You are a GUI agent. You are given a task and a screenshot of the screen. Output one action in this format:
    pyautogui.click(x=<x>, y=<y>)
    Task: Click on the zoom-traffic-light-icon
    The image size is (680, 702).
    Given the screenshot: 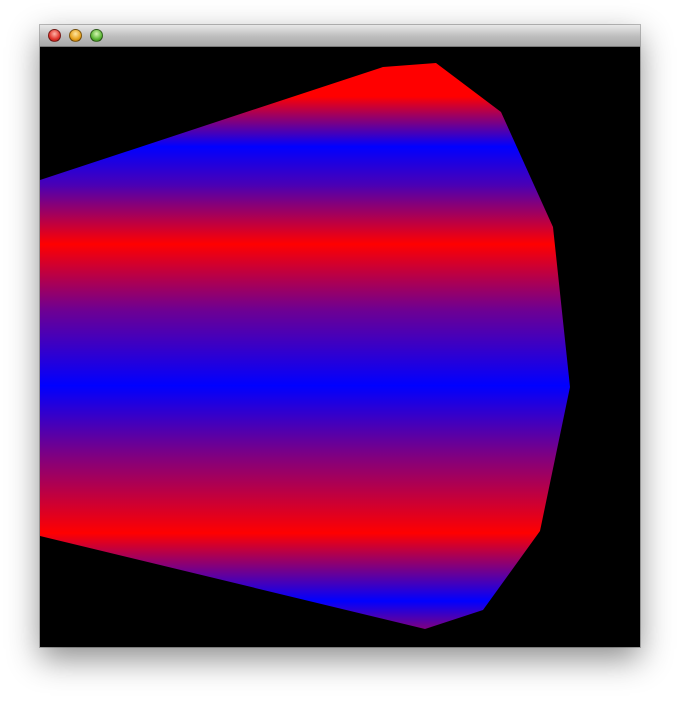 What is the action you would take?
    pyautogui.click(x=96, y=35)
    